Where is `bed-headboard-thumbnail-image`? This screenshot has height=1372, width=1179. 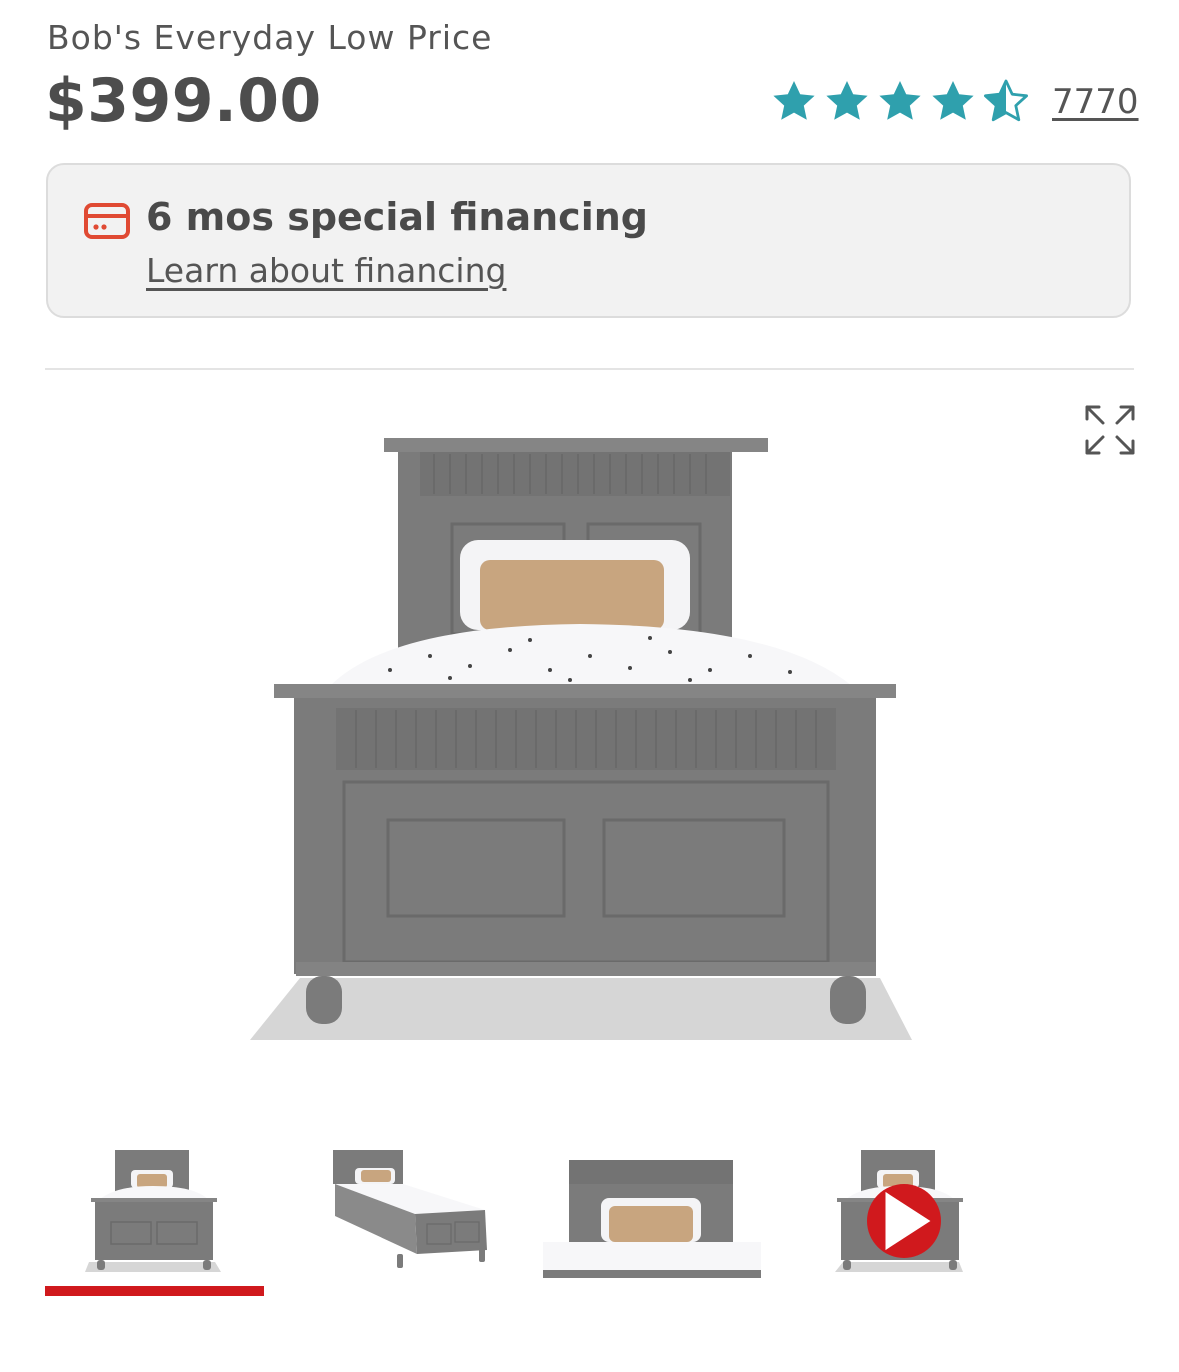 bed-headboard-thumbnail-image is located at coordinates (652, 1219).